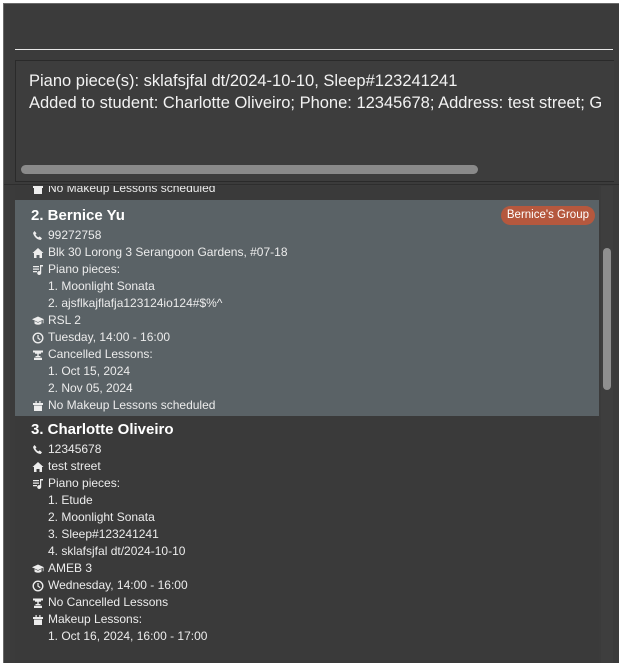 Image resolution: width=619 pixels, height=663 pixels. Describe the element at coordinates (315, 568) in the screenshot. I see `grade-text-row: AMEB 3` at that location.